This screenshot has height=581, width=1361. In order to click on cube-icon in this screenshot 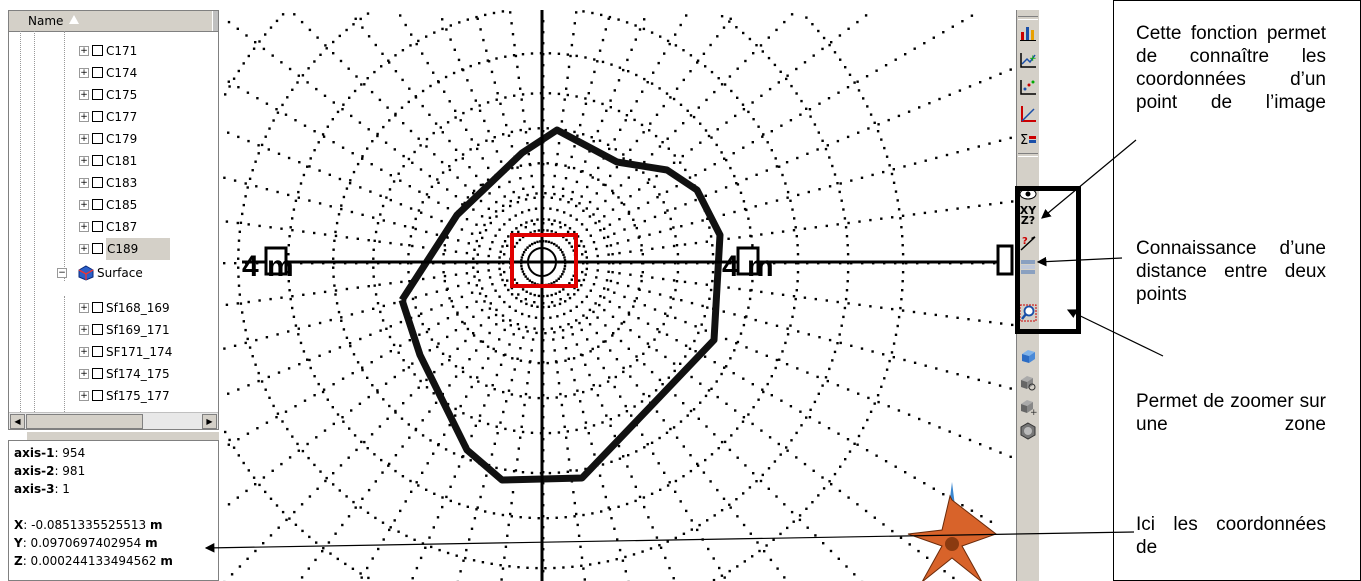, I will do `click(1028, 356)`.